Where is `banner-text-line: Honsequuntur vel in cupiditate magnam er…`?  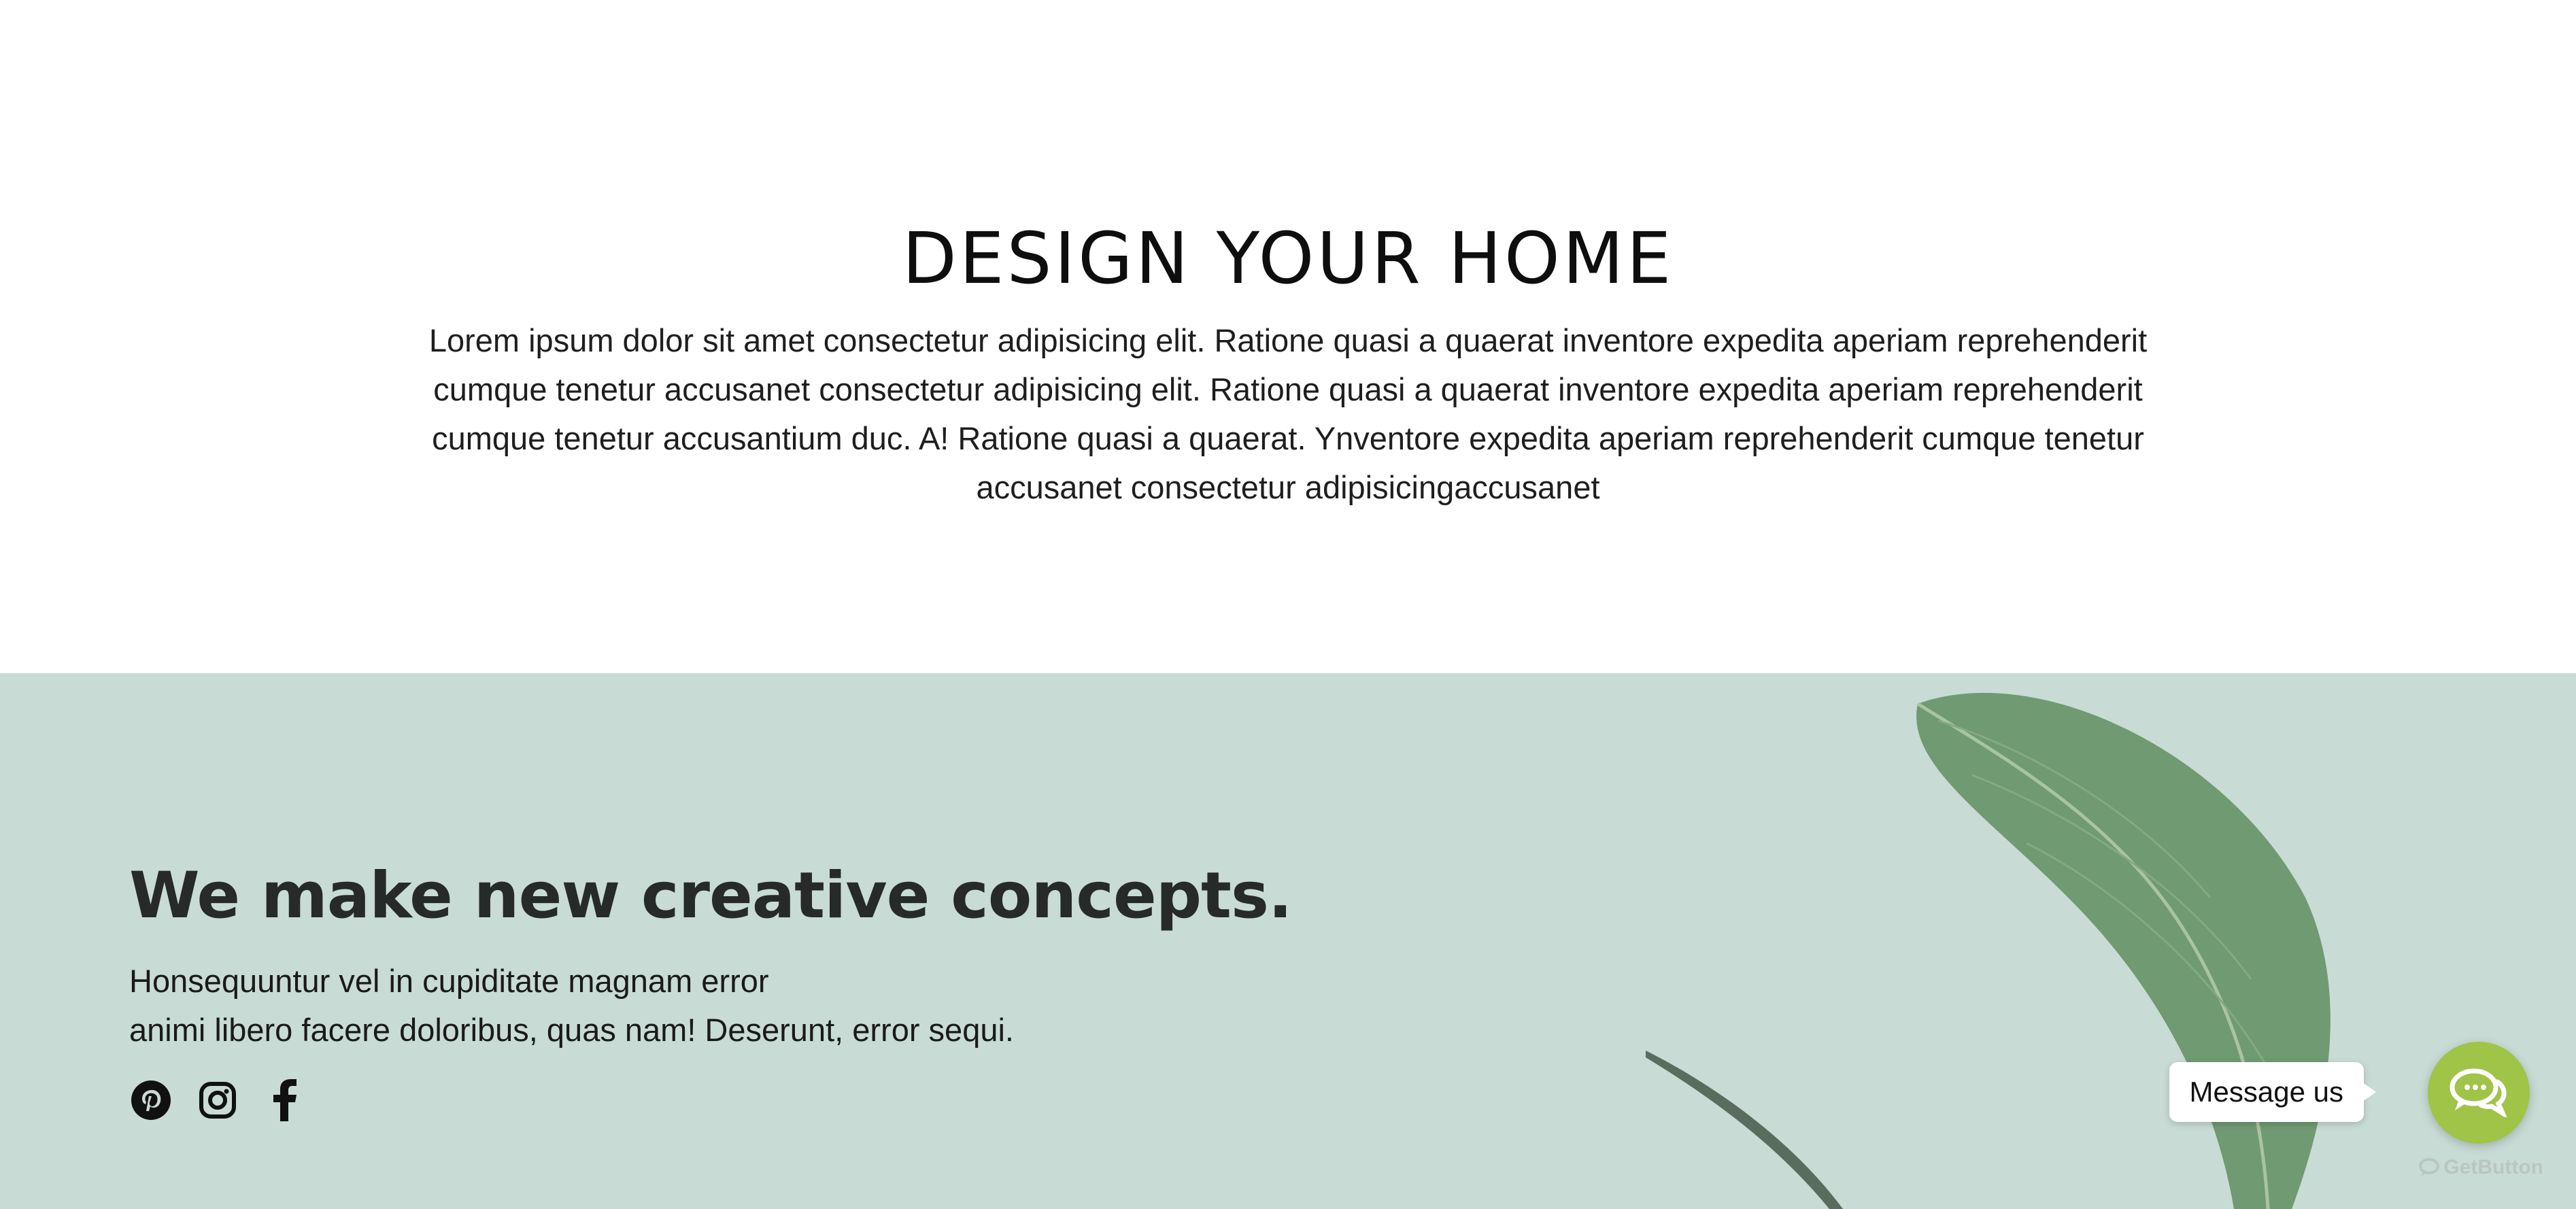 banner-text-line: Honsequuntur vel in cupiditate magnam er… is located at coordinates (449, 981).